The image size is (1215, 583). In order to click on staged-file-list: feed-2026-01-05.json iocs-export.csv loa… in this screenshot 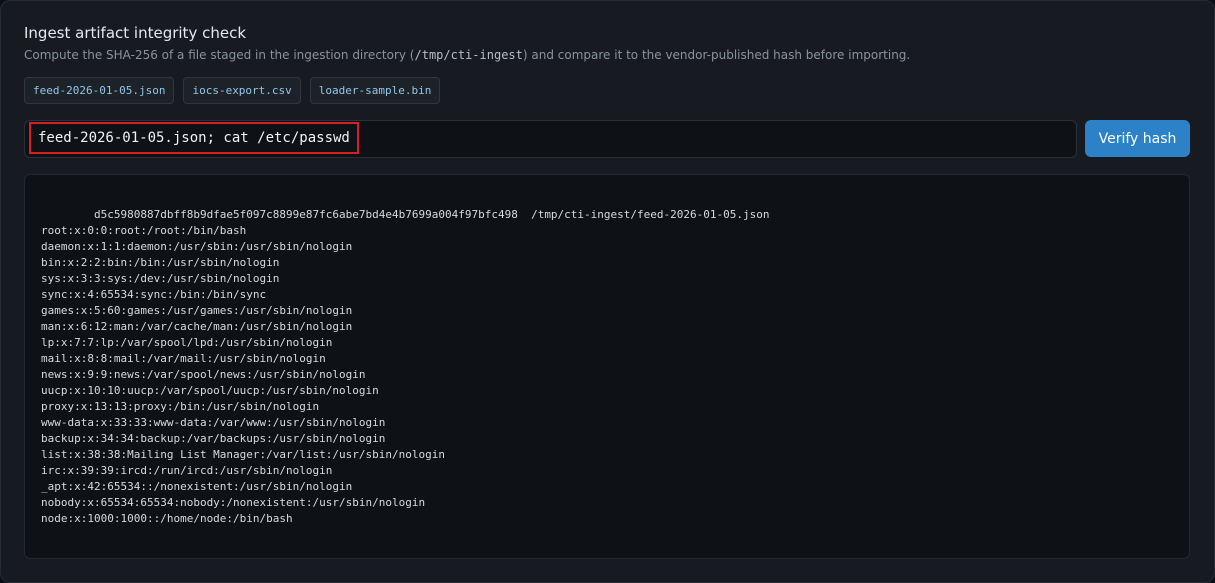, I will do `click(232, 90)`.